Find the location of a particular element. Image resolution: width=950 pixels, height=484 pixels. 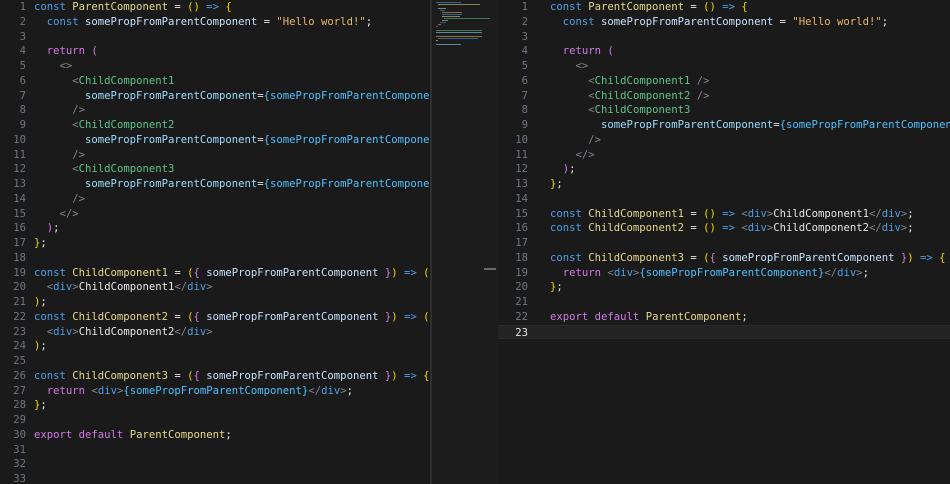

scrollbar-thumb is located at coordinates (490, 269).